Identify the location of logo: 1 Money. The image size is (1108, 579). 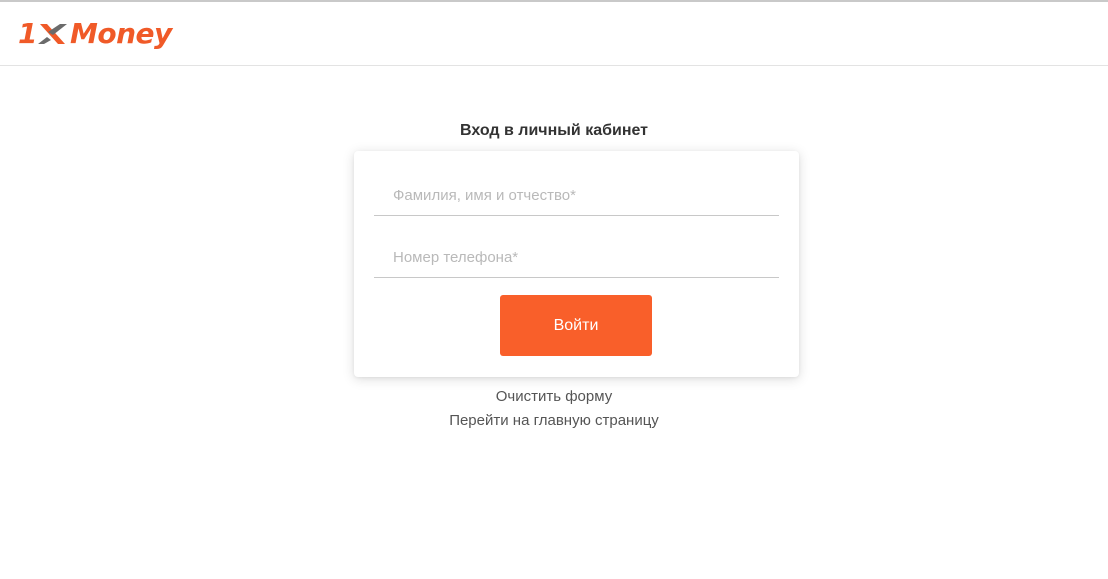
(95, 34).